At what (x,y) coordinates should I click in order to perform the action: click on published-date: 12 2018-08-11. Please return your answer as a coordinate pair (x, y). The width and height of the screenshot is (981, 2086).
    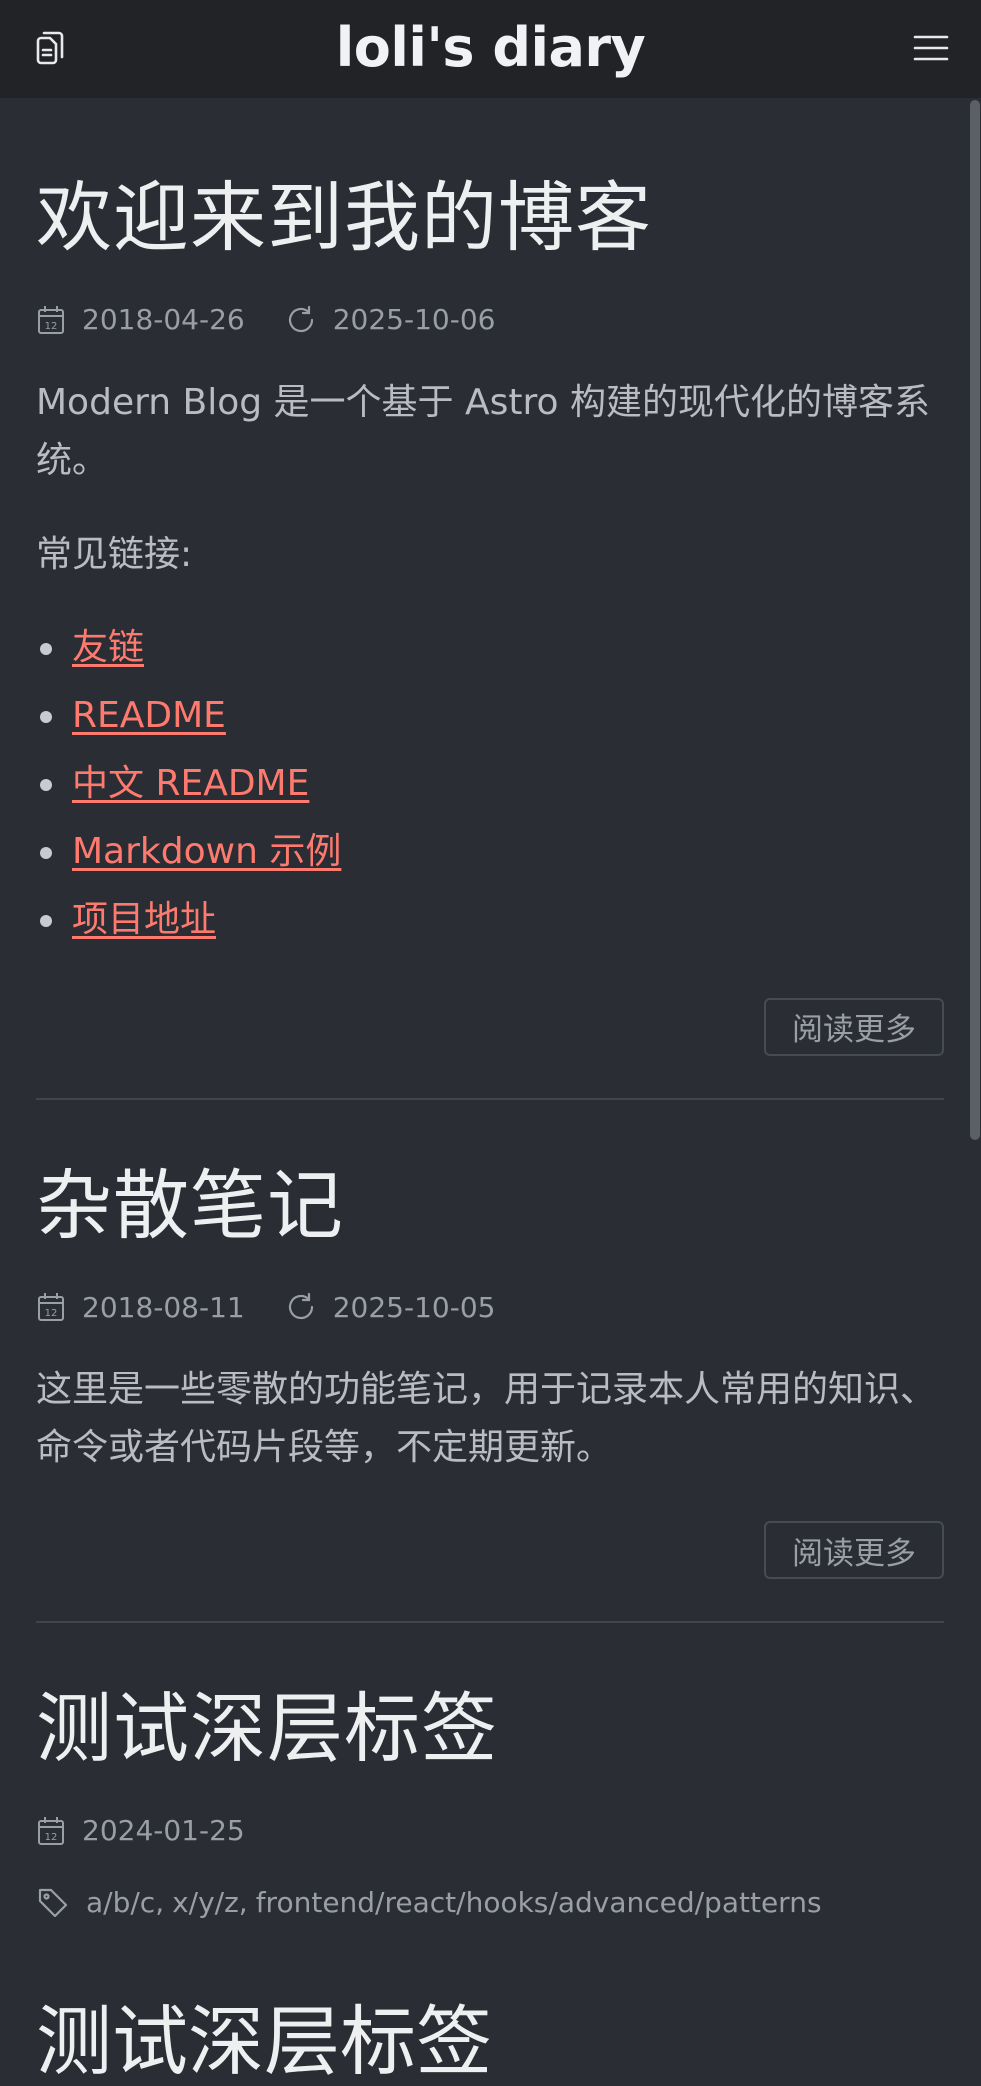
    Looking at the image, I should click on (140, 1307).